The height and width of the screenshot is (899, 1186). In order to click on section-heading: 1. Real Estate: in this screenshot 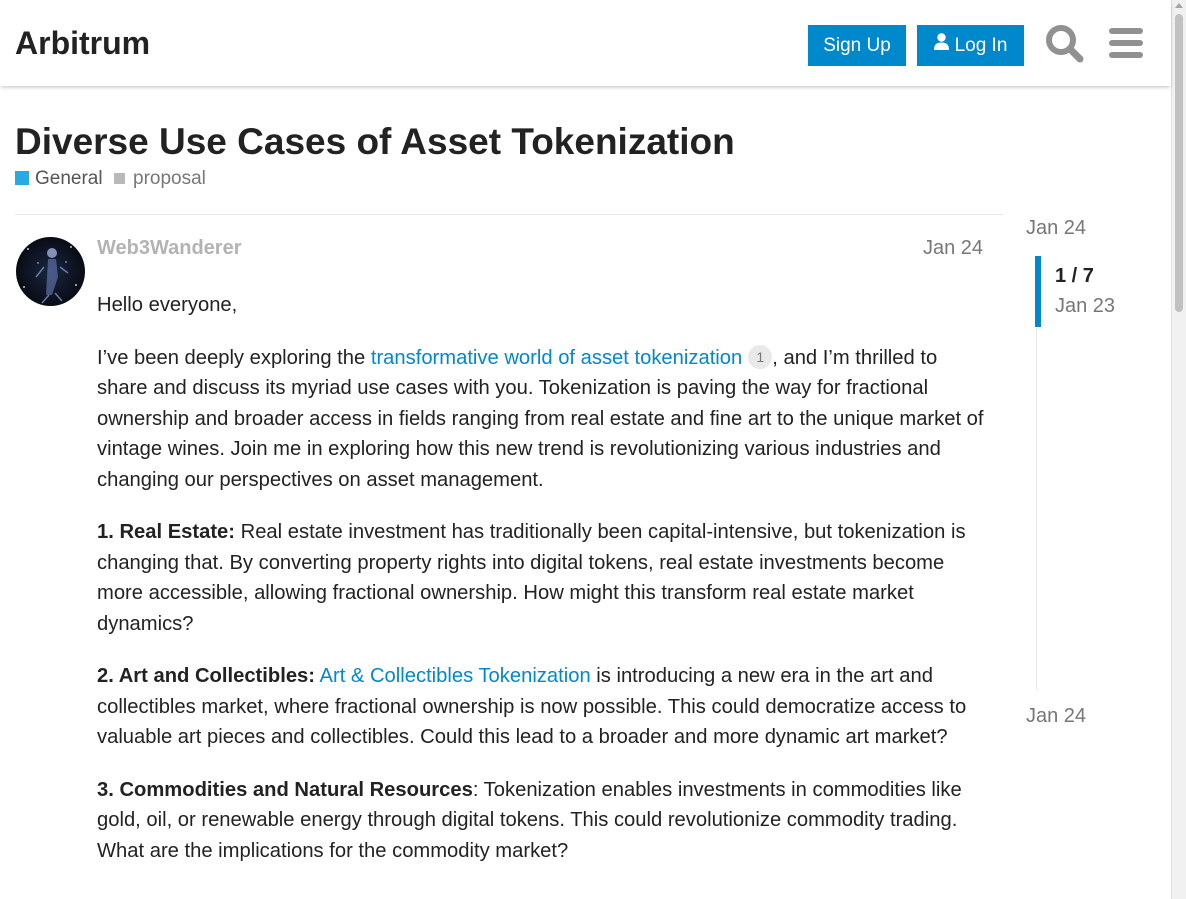, I will do `click(166, 532)`.